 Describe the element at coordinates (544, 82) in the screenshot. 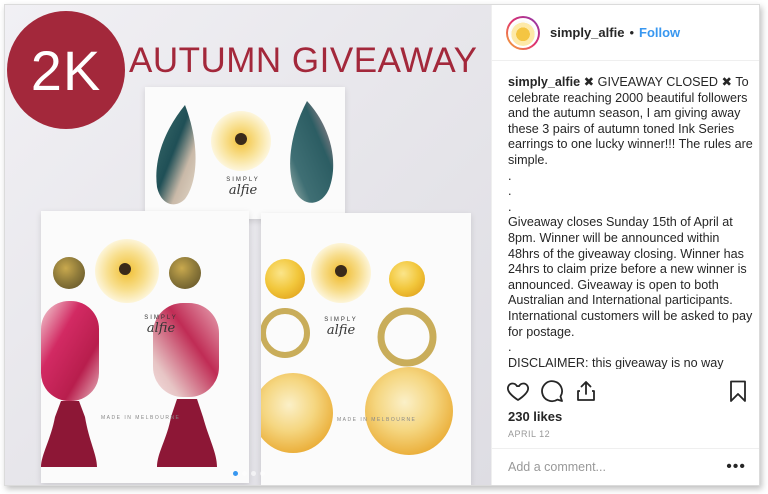

I see `caption-username: simply_alfie` at that location.